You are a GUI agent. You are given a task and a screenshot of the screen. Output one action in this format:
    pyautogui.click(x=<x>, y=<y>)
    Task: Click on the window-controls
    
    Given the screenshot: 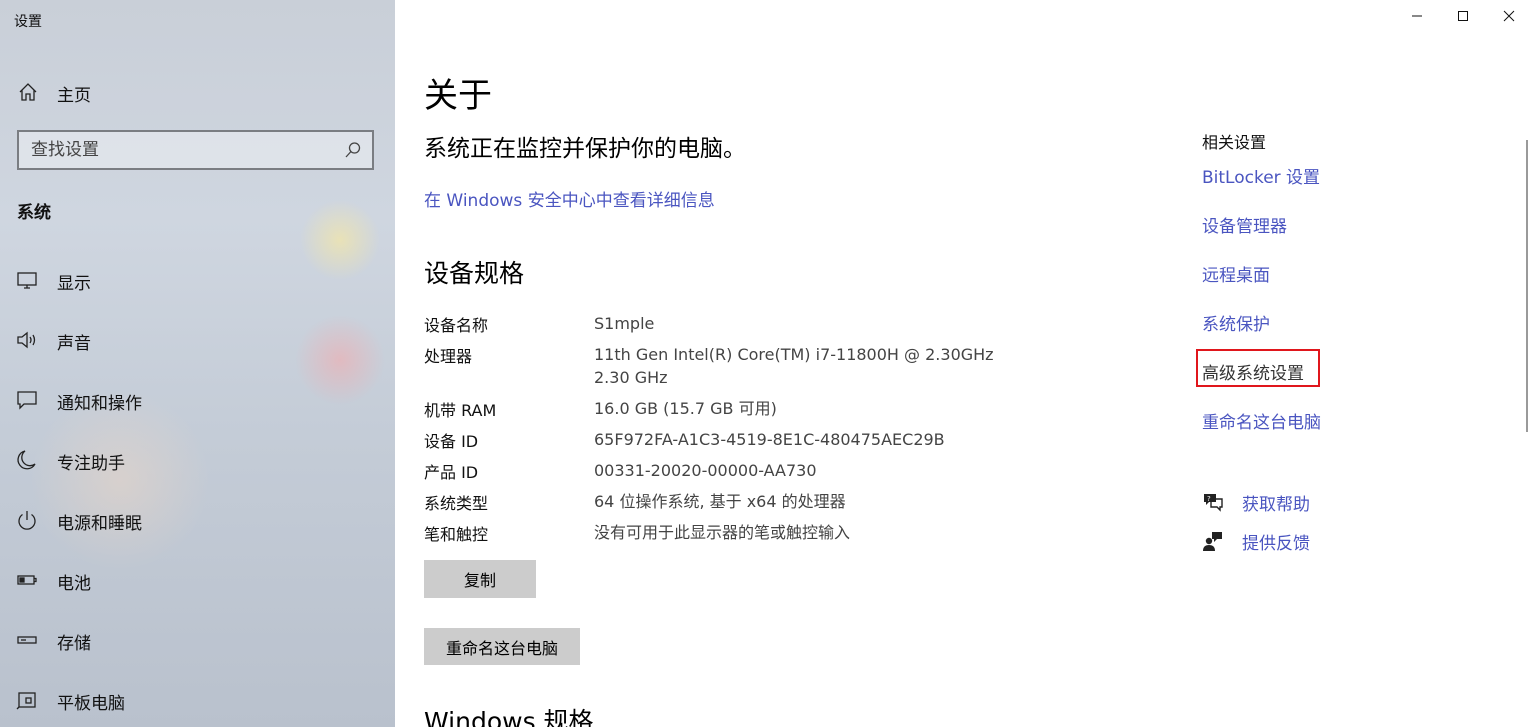 What is the action you would take?
    pyautogui.click(x=1463, y=16)
    